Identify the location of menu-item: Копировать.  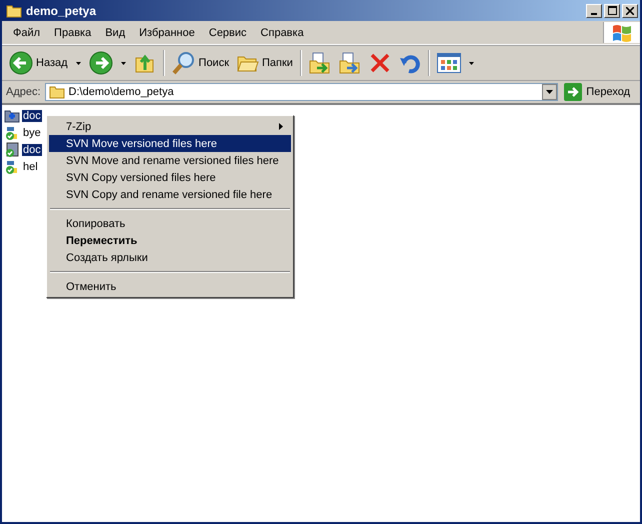
(170, 223).